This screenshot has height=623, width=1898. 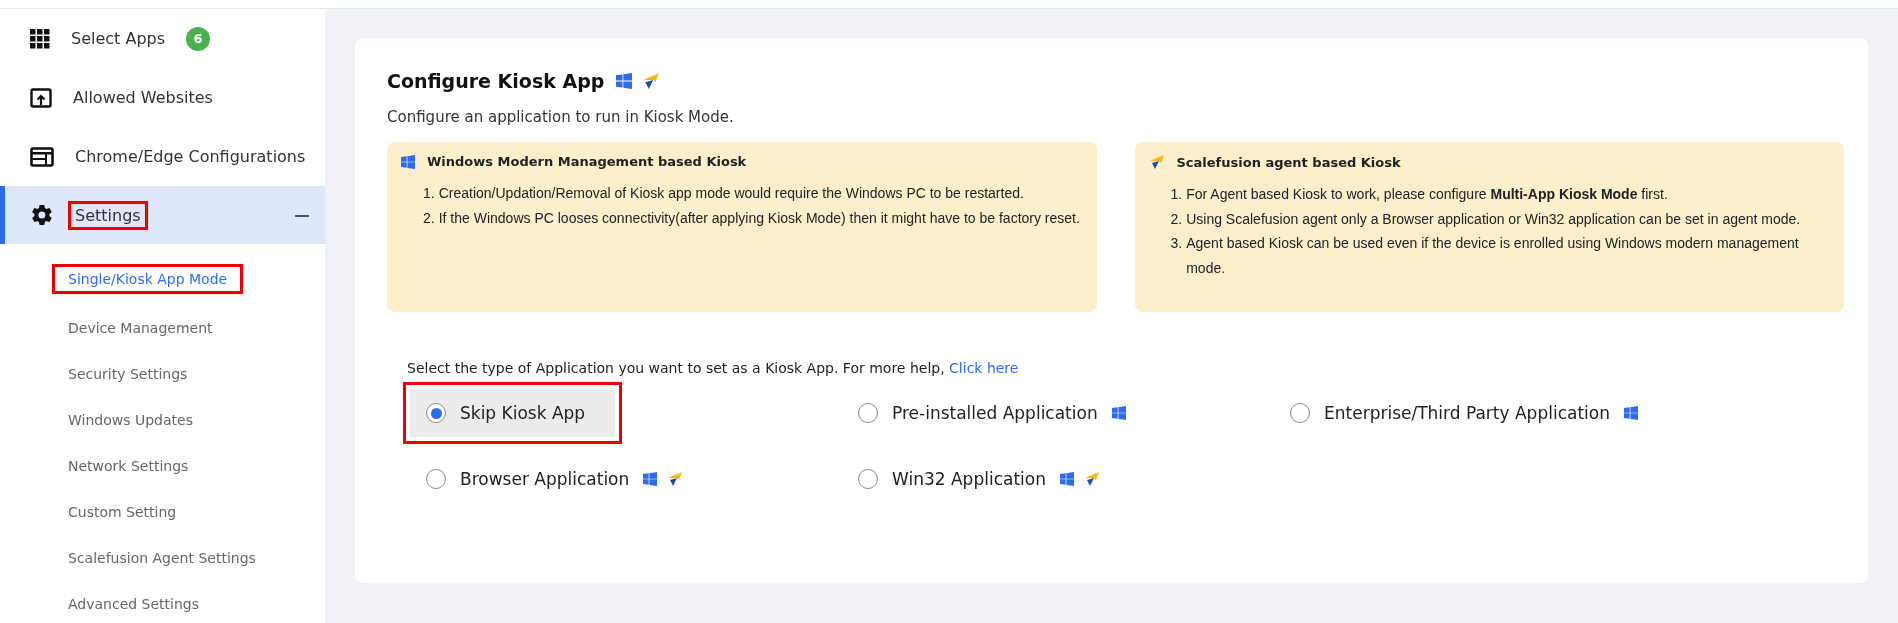 What do you see at coordinates (1467, 413) in the screenshot?
I see `option-label: Enterprise/Third Party Application` at bounding box center [1467, 413].